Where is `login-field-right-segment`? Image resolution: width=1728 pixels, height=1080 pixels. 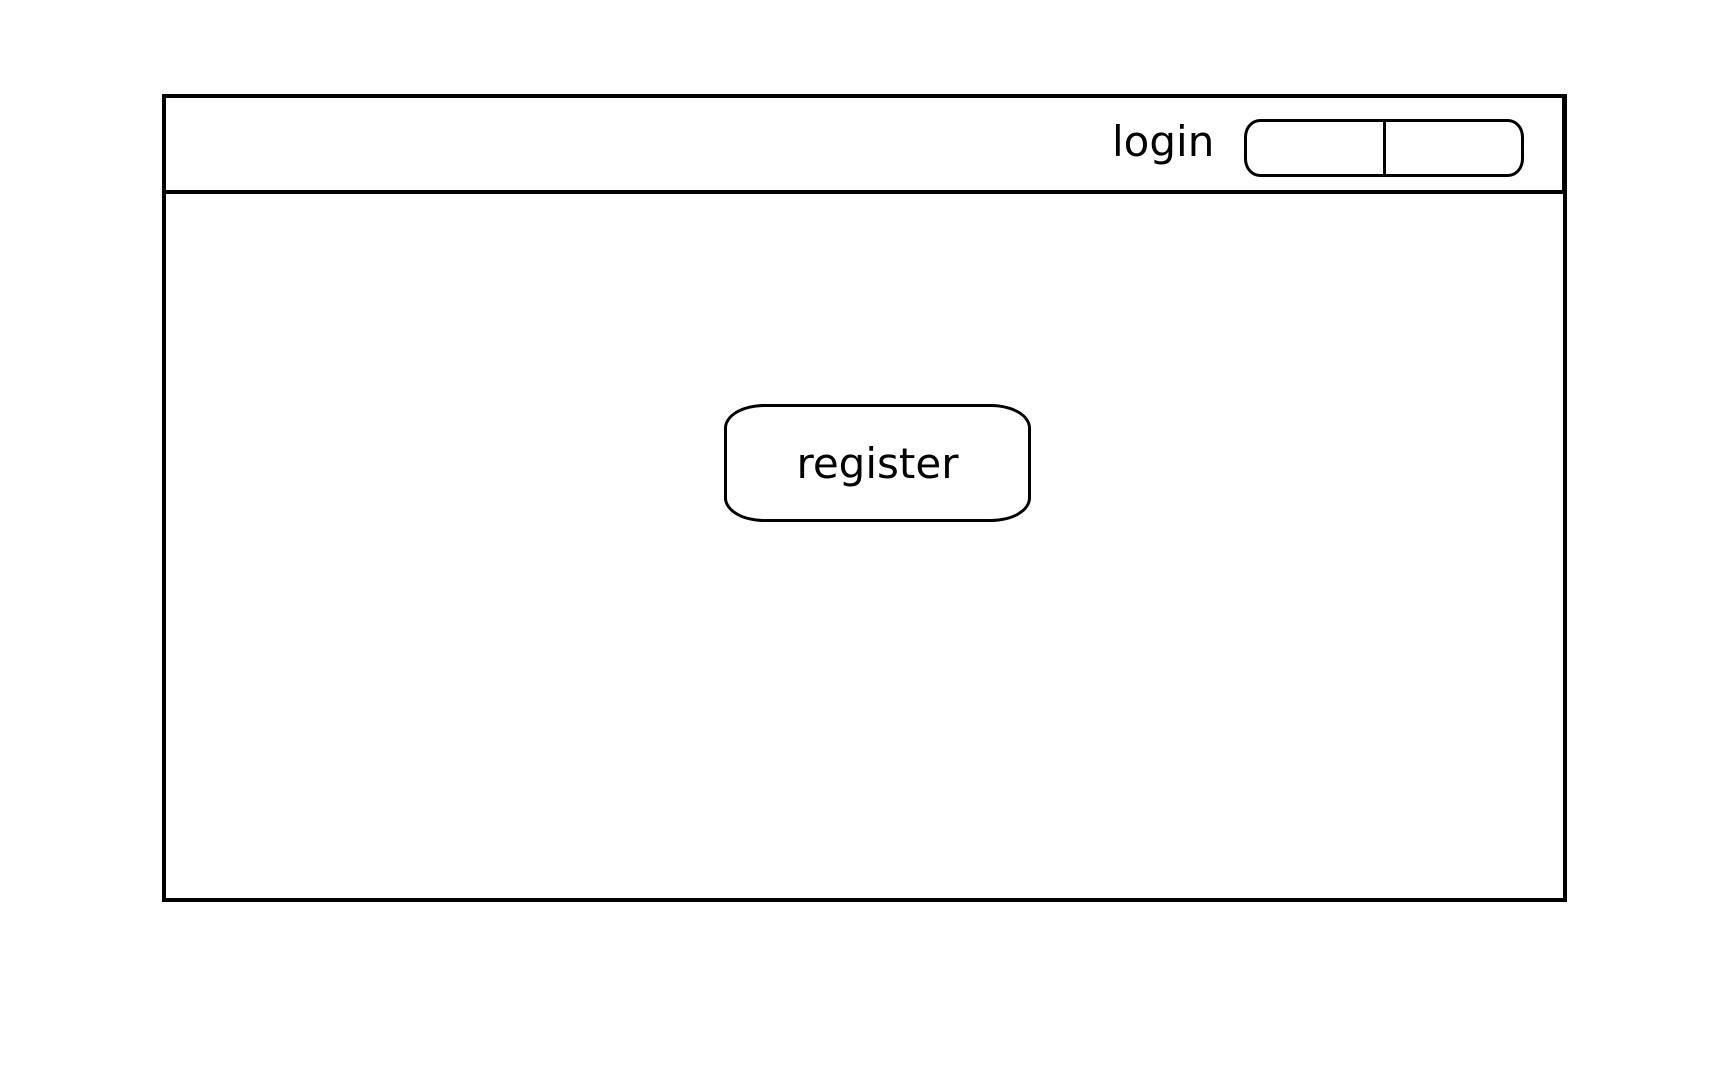
login-field-right-segment is located at coordinates (1452, 148).